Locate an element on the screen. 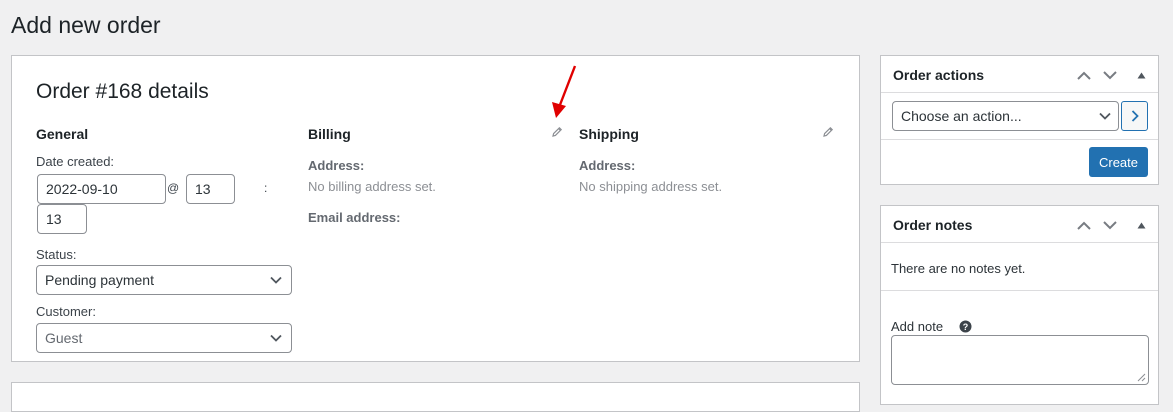 This screenshot has width=1173, height=412. order-heading: Order #168 details is located at coordinates (122, 91).